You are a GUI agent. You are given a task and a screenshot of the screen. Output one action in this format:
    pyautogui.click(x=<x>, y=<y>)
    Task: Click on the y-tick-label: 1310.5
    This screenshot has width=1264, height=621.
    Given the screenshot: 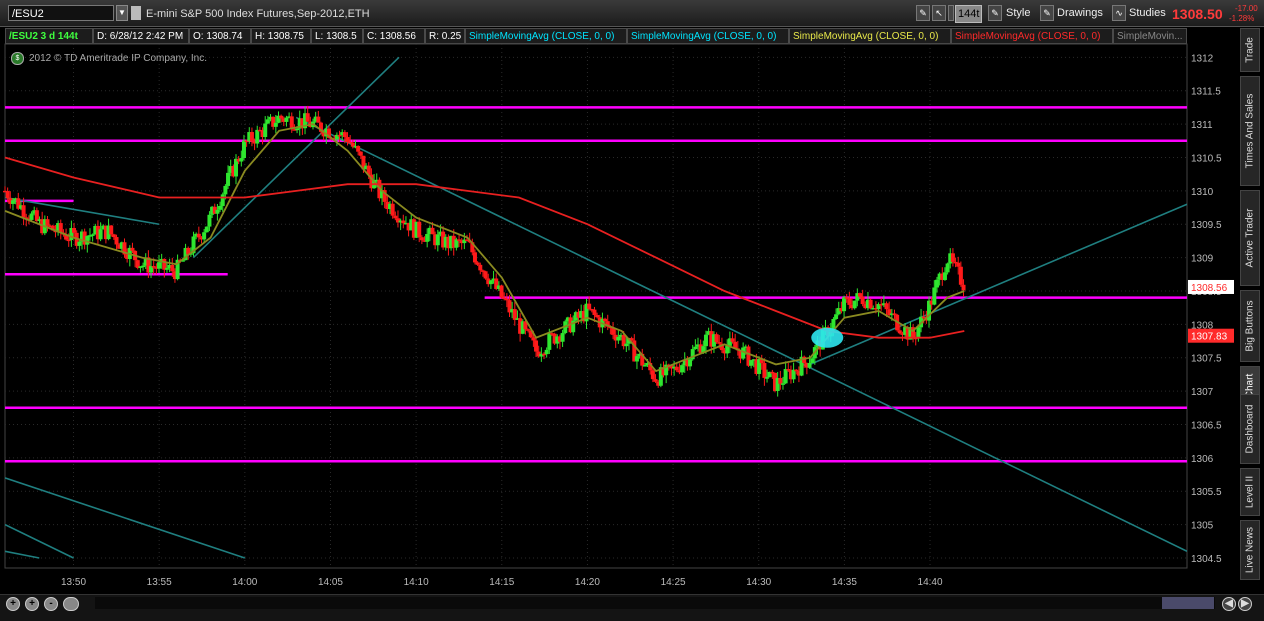 What is the action you would take?
    pyautogui.click(x=1206, y=158)
    